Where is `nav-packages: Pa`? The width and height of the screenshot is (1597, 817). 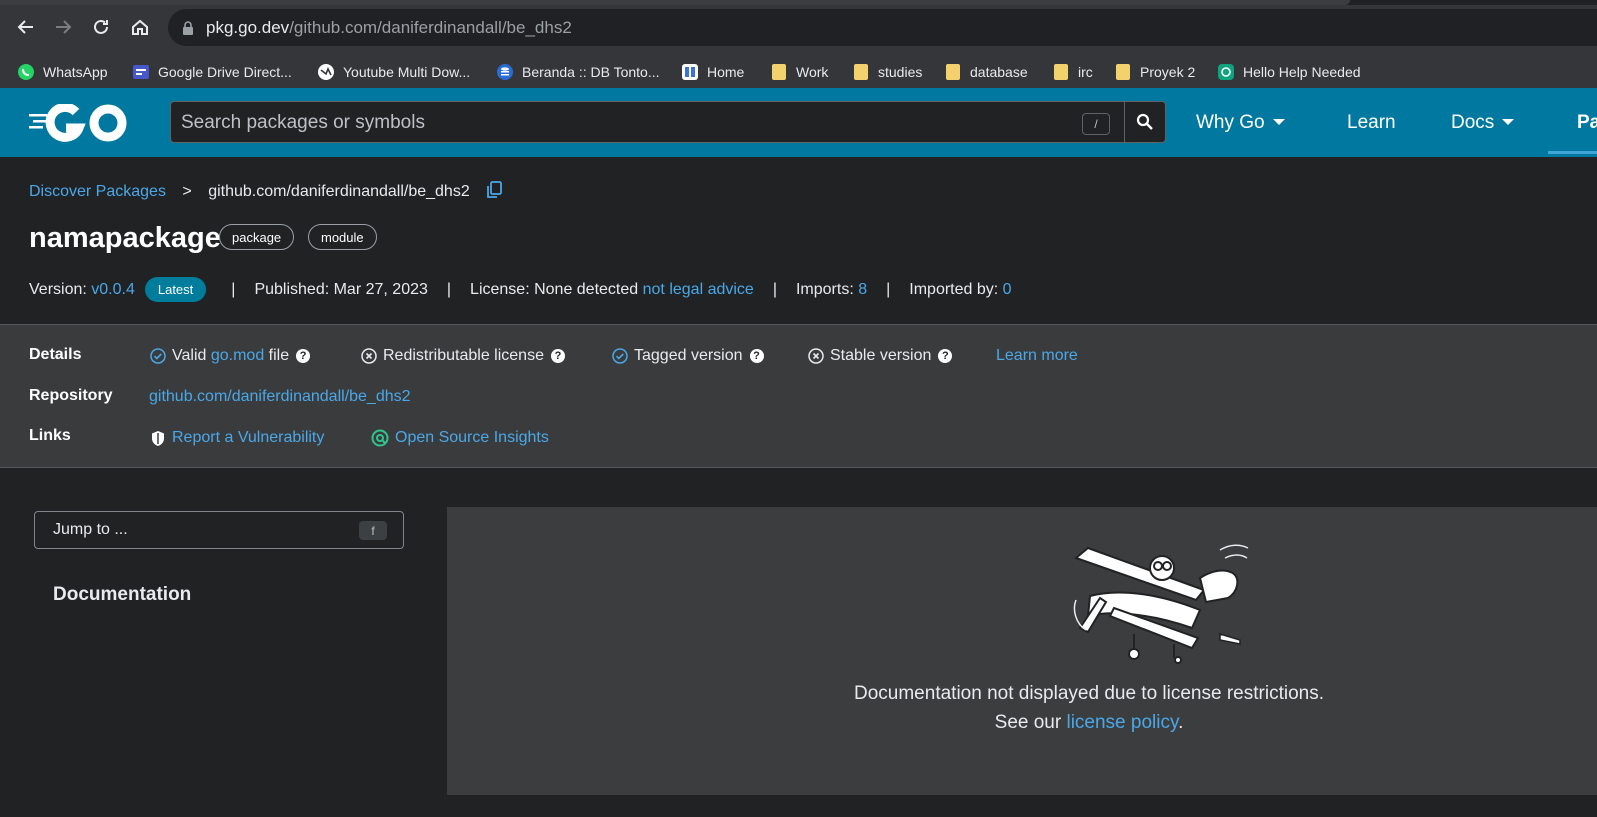
nav-packages: Pa is located at coordinates (1587, 123).